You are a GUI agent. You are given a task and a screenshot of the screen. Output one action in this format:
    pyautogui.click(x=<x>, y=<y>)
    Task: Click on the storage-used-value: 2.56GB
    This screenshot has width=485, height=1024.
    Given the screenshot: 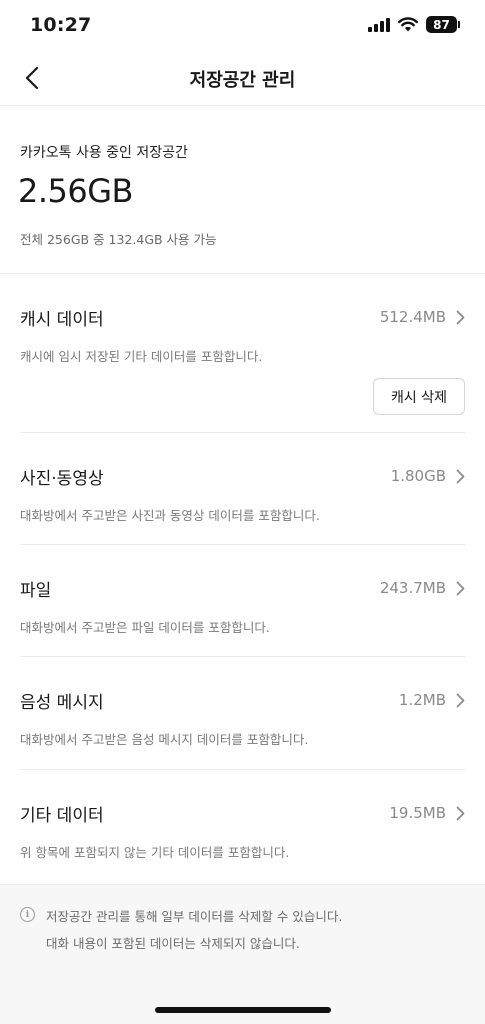 What is the action you would take?
    pyautogui.click(x=76, y=191)
    